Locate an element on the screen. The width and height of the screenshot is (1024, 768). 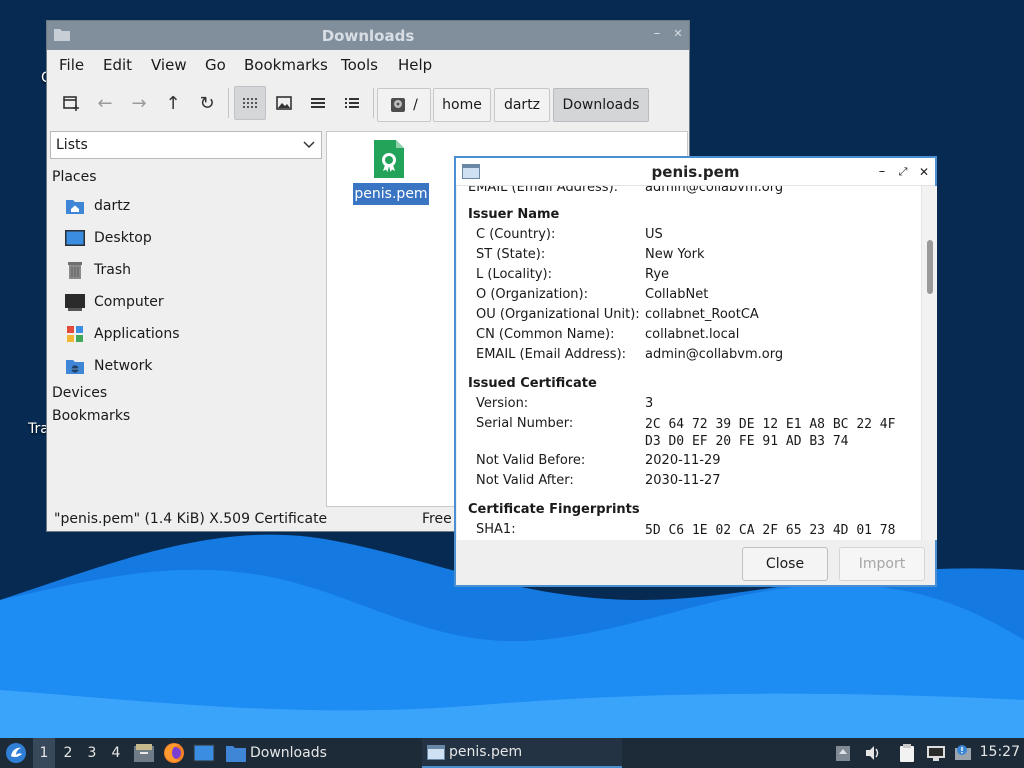
details-scrollbar is located at coordinates (929, 363).